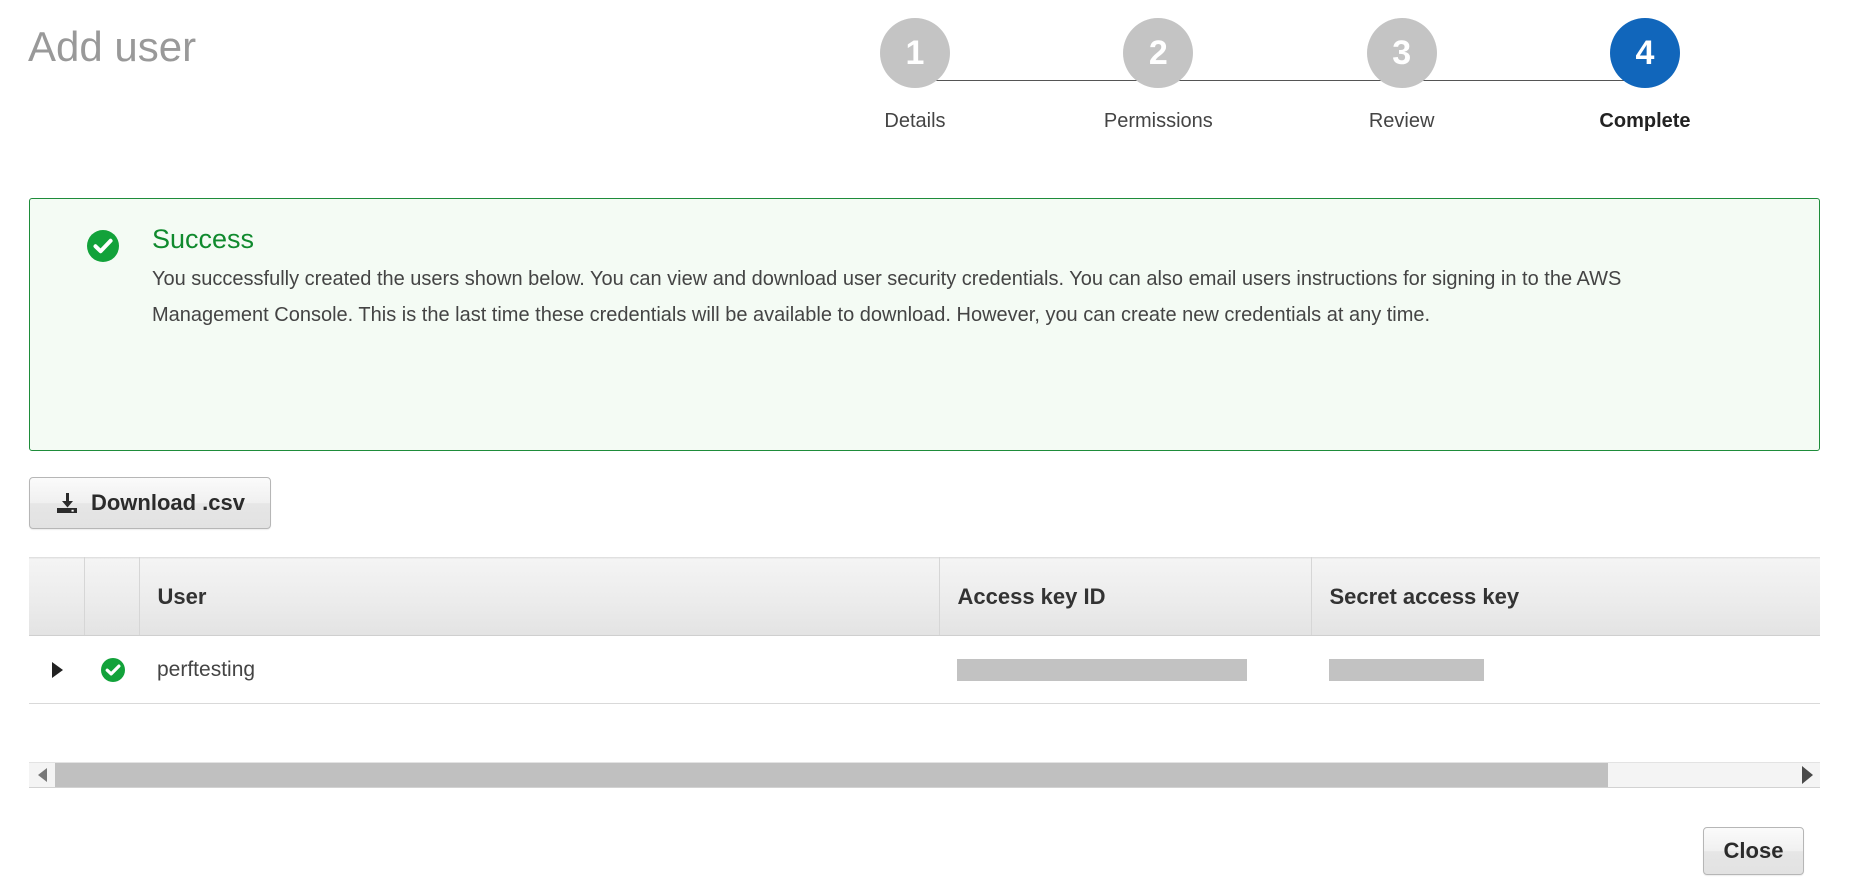  I want to click on table-header-row: User Access key ID Secret access key, so click(924, 596).